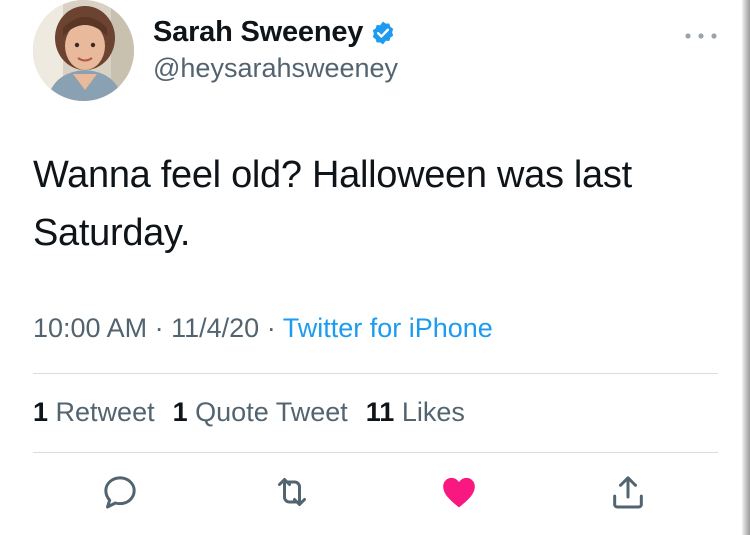  What do you see at coordinates (180, 412) in the screenshot?
I see `quotes-count: 1` at bounding box center [180, 412].